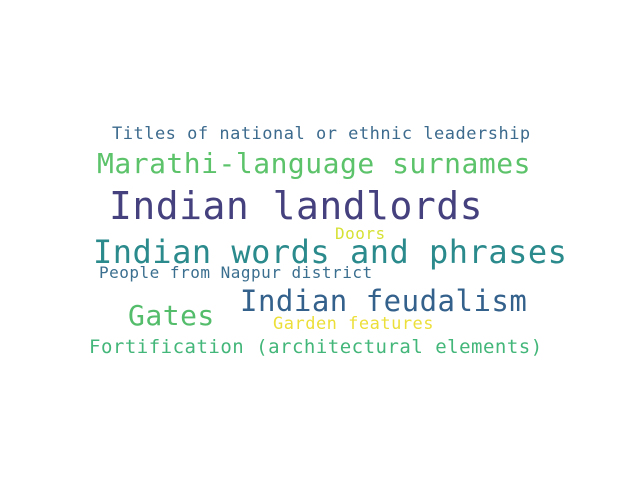 This screenshot has height=480, width=640. What do you see at coordinates (321, 134) in the screenshot?
I see `word-titles-of-national-or-ethnic-leadership: Titles of national or ethnic leadership` at bounding box center [321, 134].